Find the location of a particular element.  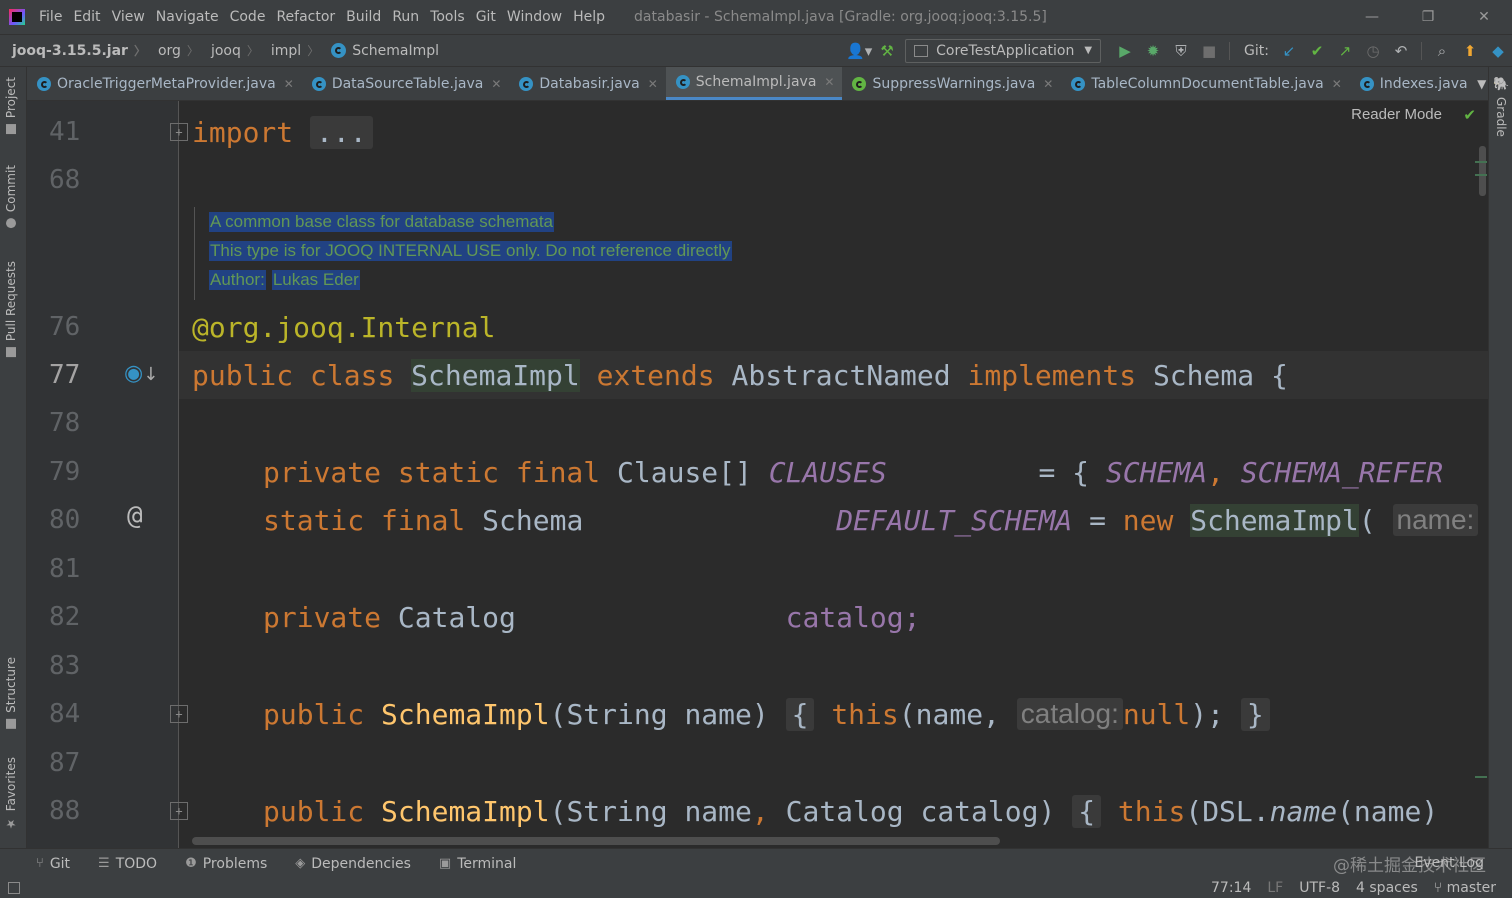

update-icon: ⬆ is located at coordinates (1470, 51).